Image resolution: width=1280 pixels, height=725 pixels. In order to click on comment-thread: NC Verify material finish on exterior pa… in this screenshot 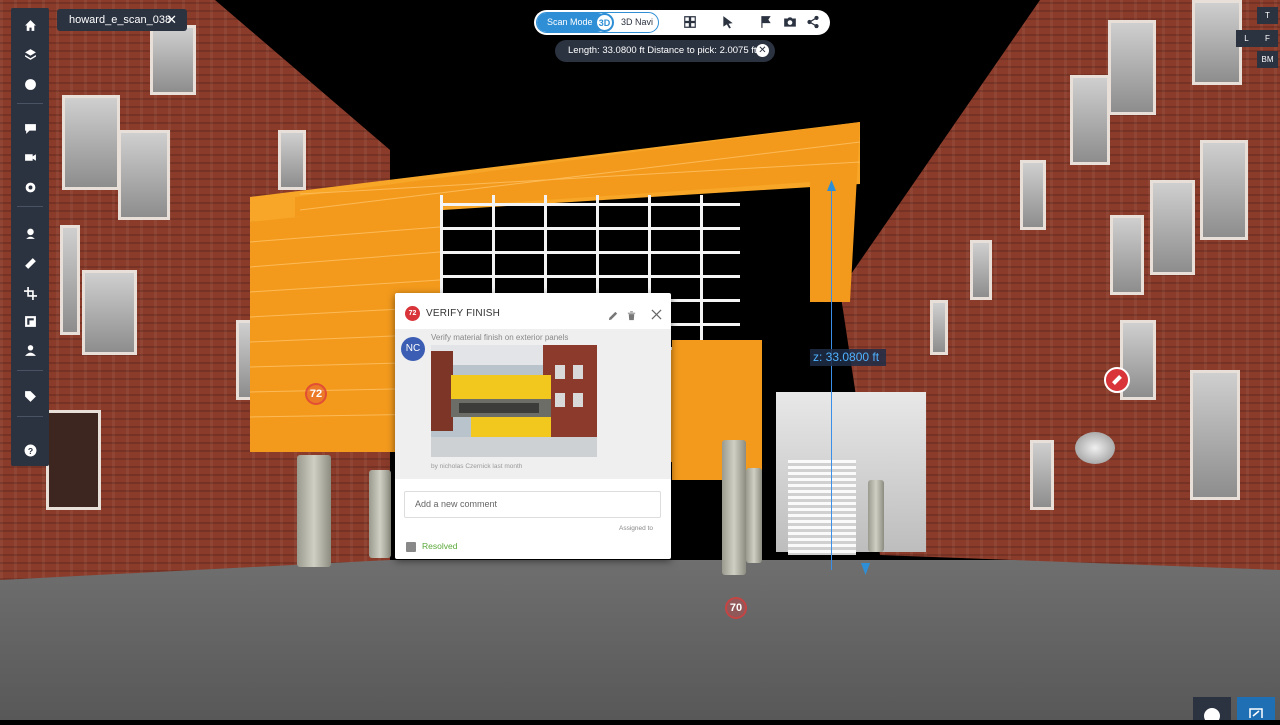, I will do `click(533, 404)`.